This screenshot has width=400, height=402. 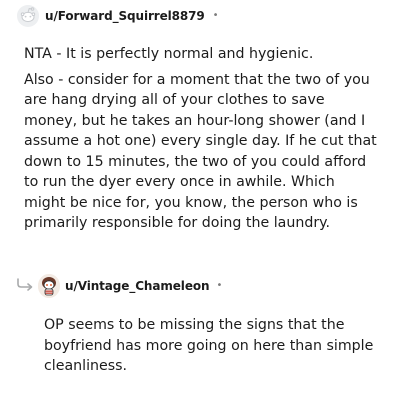 I want to click on comment-header: u/Forward_Squirrel8879 •, so click(x=118, y=16).